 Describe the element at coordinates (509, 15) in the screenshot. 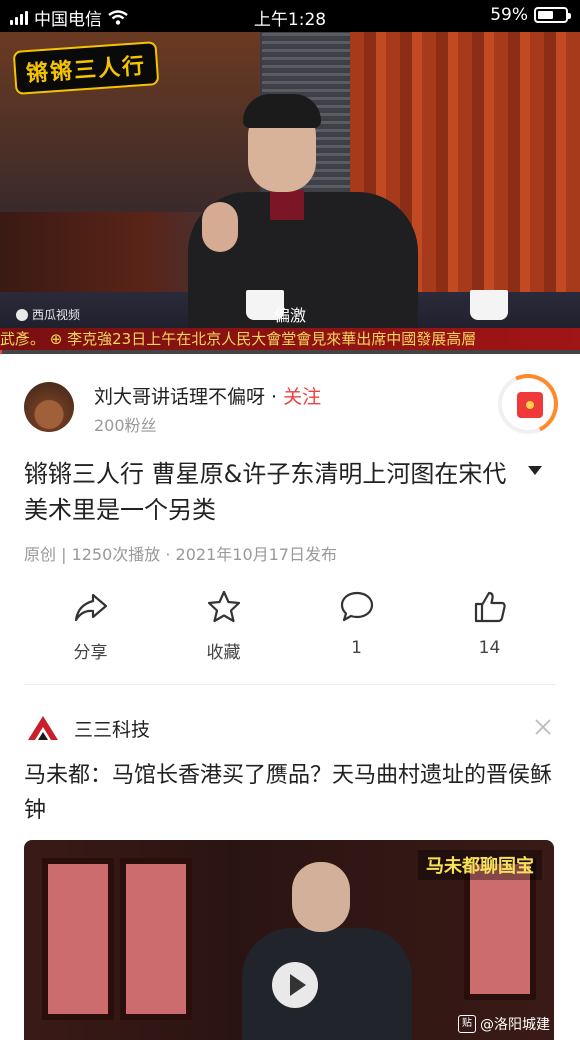

I see `battery-percent: 59%` at that location.